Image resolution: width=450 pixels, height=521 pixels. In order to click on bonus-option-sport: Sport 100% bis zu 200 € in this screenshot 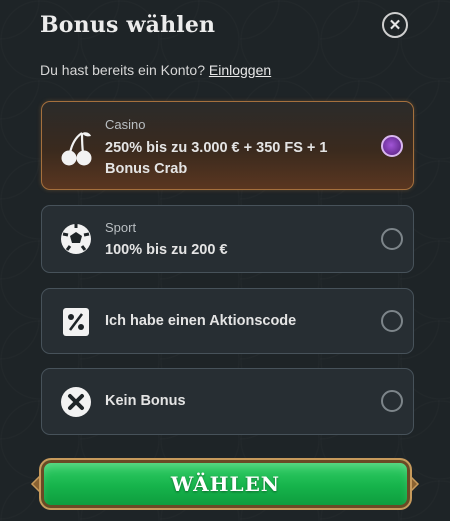, I will do `click(227, 239)`.